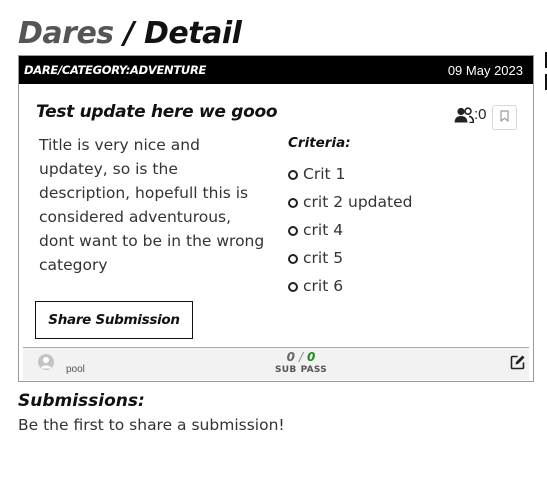 Image resolution: width=547 pixels, height=483 pixels. What do you see at coordinates (193, 33) in the screenshot?
I see `title-secondary: Detail` at bounding box center [193, 33].